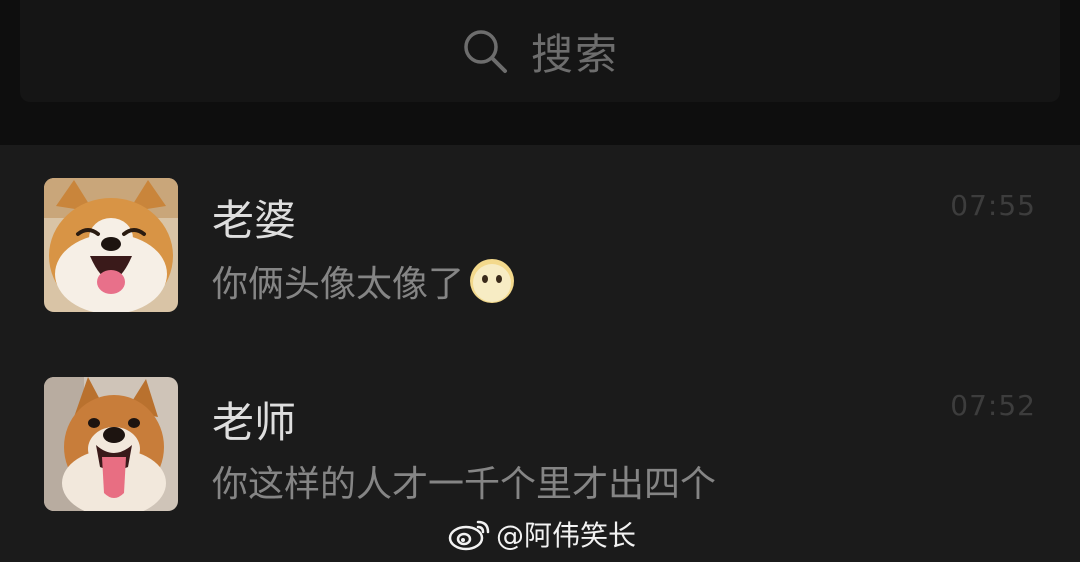  Describe the element at coordinates (993, 205) in the screenshot. I see `chat-time: 07:55` at that location.